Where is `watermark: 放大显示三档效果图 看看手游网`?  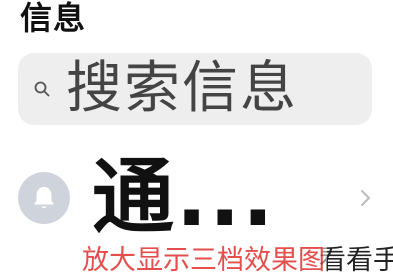
watermark: 放大显示三档效果图 看看手游网 is located at coordinates (236, 261).